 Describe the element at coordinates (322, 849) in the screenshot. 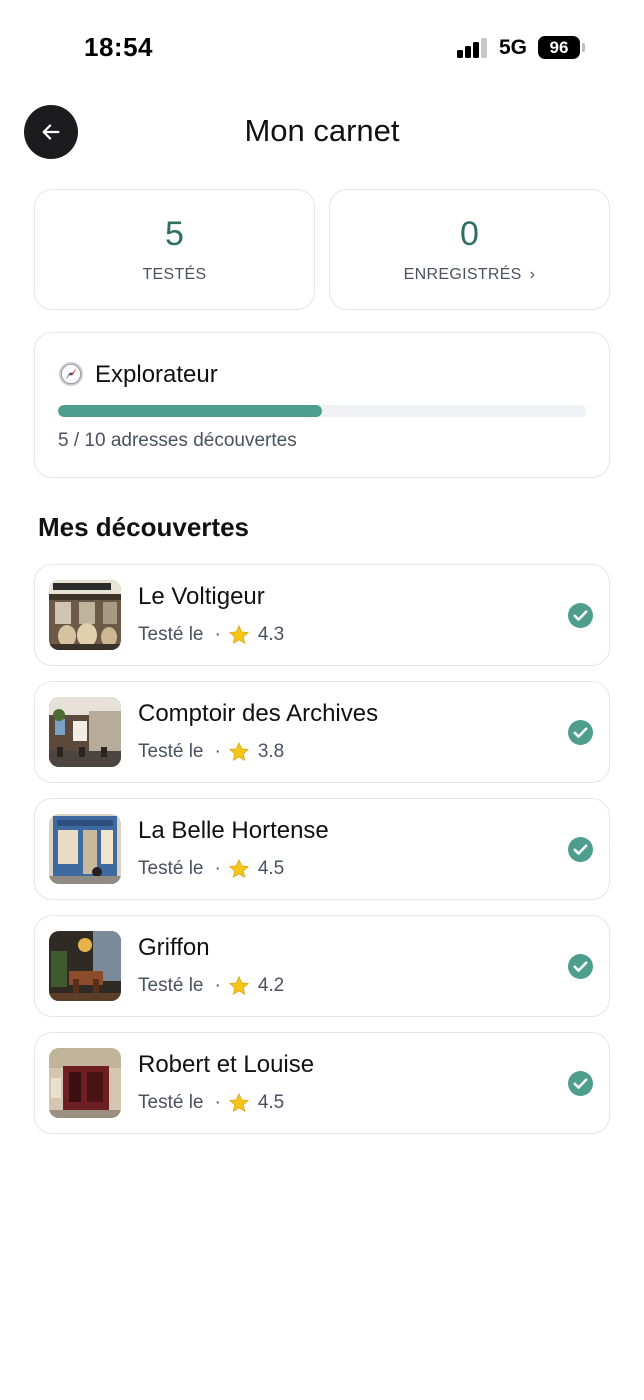

I see `list-item: La Belle Hortense Testé le · 4.5` at that location.